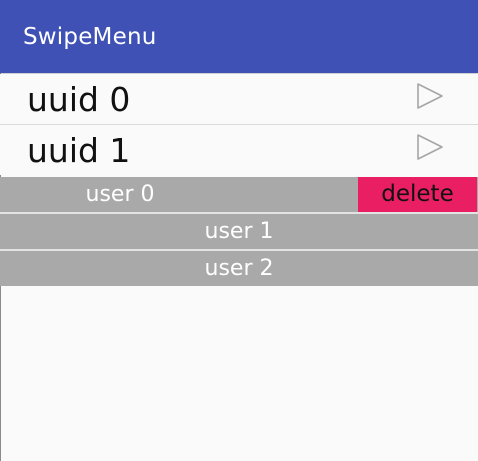 The height and width of the screenshot is (461, 478). What do you see at coordinates (90, 37) in the screenshot?
I see `app-title: SwipeMenu` at bounding box center [90, 37].